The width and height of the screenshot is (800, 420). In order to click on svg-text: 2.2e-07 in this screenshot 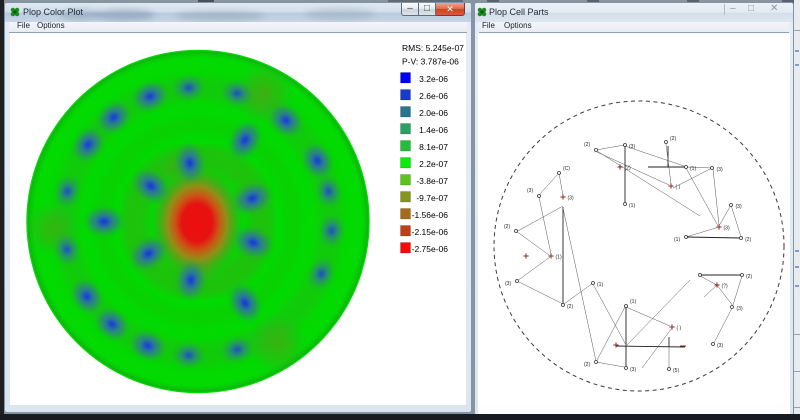, I will do `click(433, 164)`.